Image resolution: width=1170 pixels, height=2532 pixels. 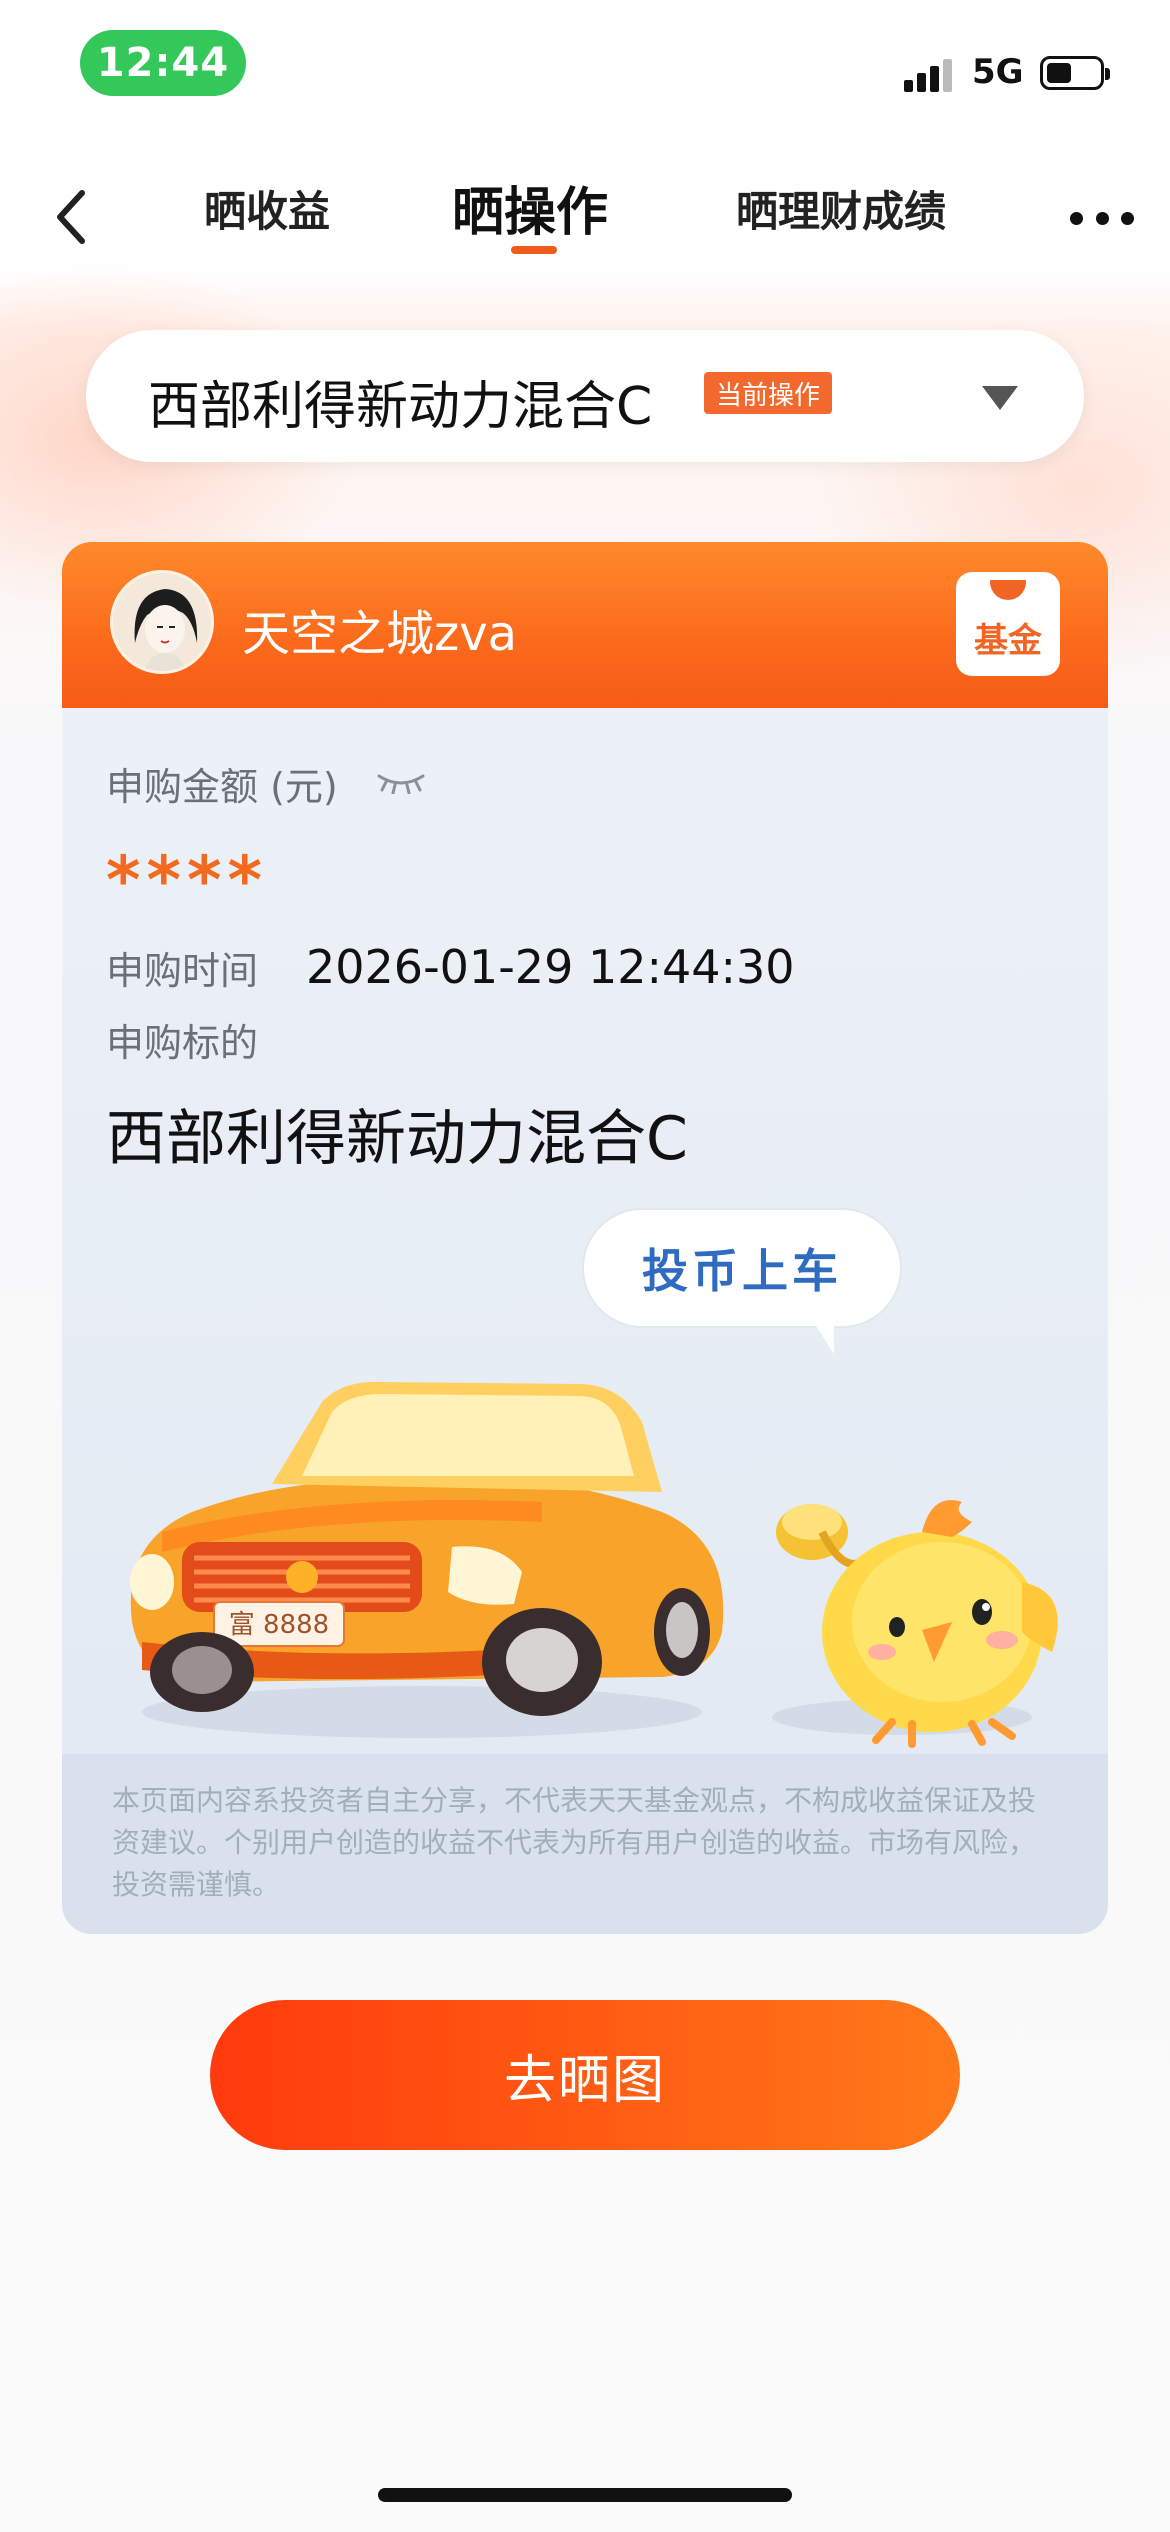 I want to click on top-nav: 晒收益 晒操作 晒理财成绩, so click(x=585, y=215).